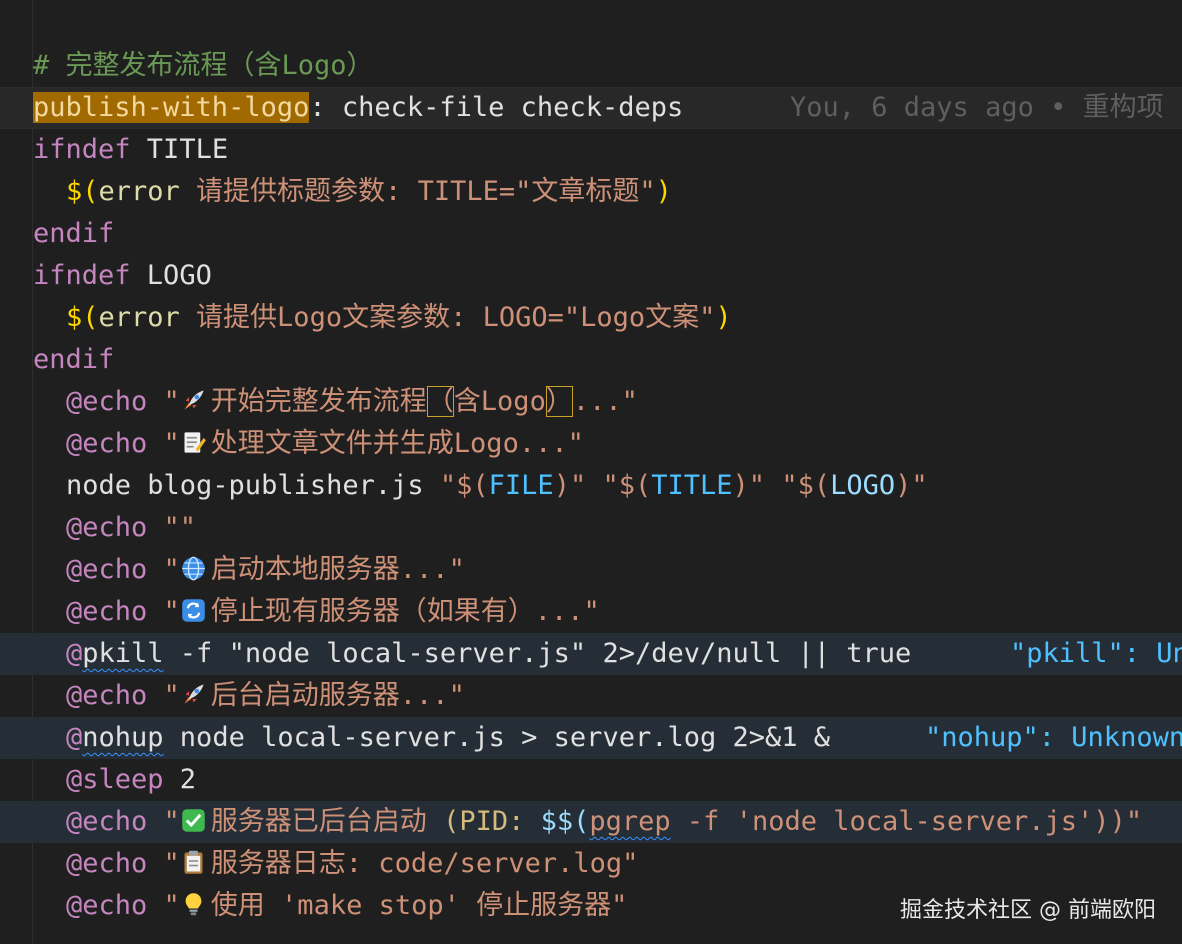 This screenshot has height=944, width=1182. I want to click on git-blame-annotation: You, 6 days ago • 重构项, so click(977, 108).